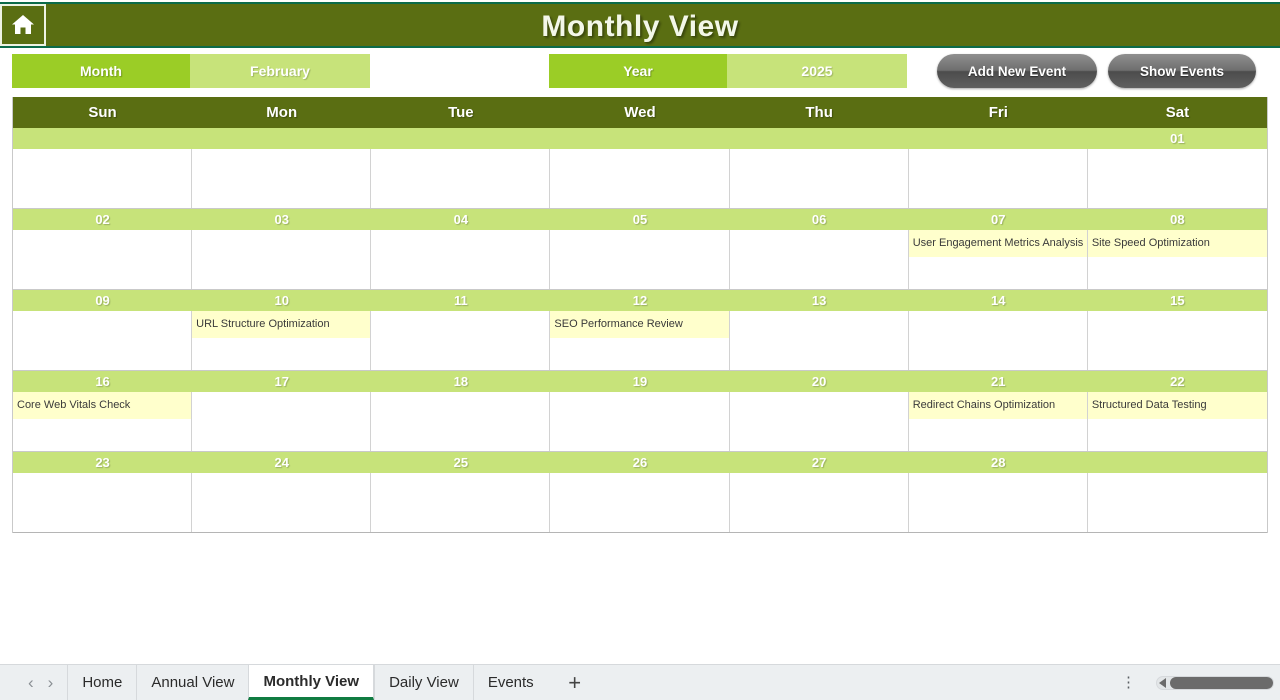  What do you see at coordinates (575, 682) in the screenshot?
I see `add-sheet-button: +` at bounding box center [575, 682].